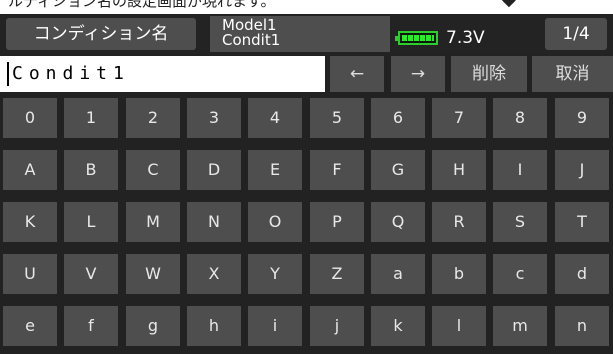  I want to click on key-8: 8, so click(520, 118).